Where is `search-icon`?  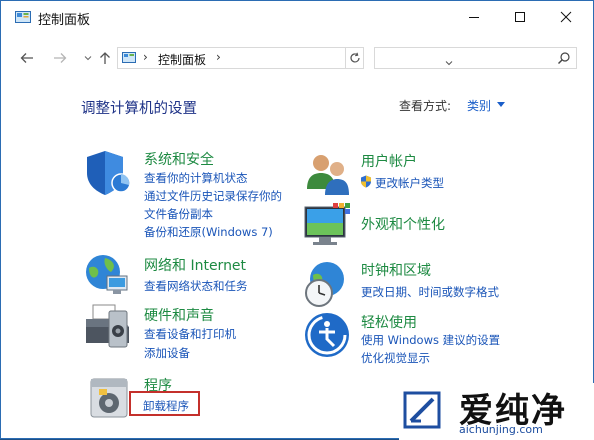
search-icon is located at coordinates (564, 58).